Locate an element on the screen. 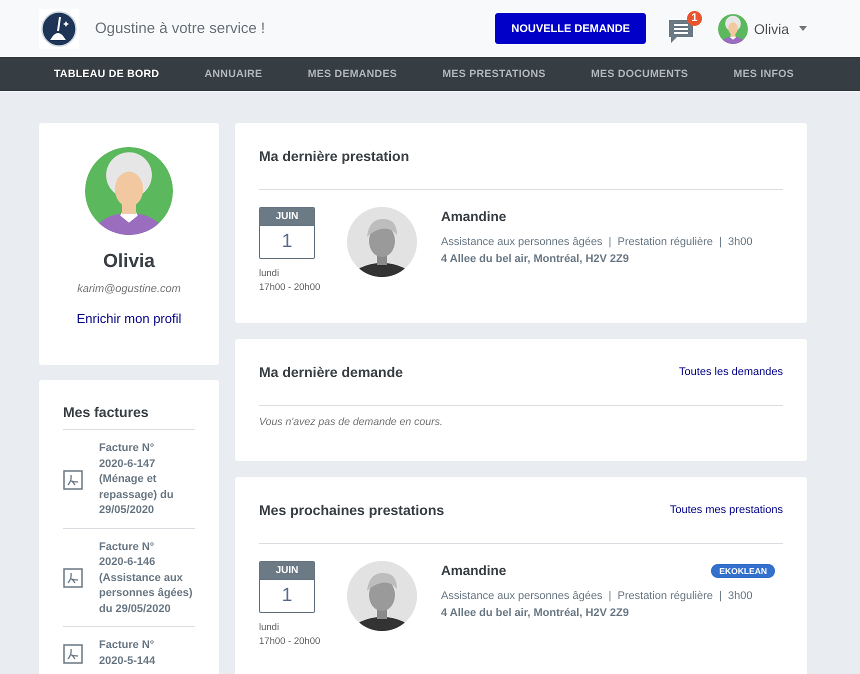 The image size is (860, 674). nav-tab: MES DEMANDES is located at coordinates (353, 74).